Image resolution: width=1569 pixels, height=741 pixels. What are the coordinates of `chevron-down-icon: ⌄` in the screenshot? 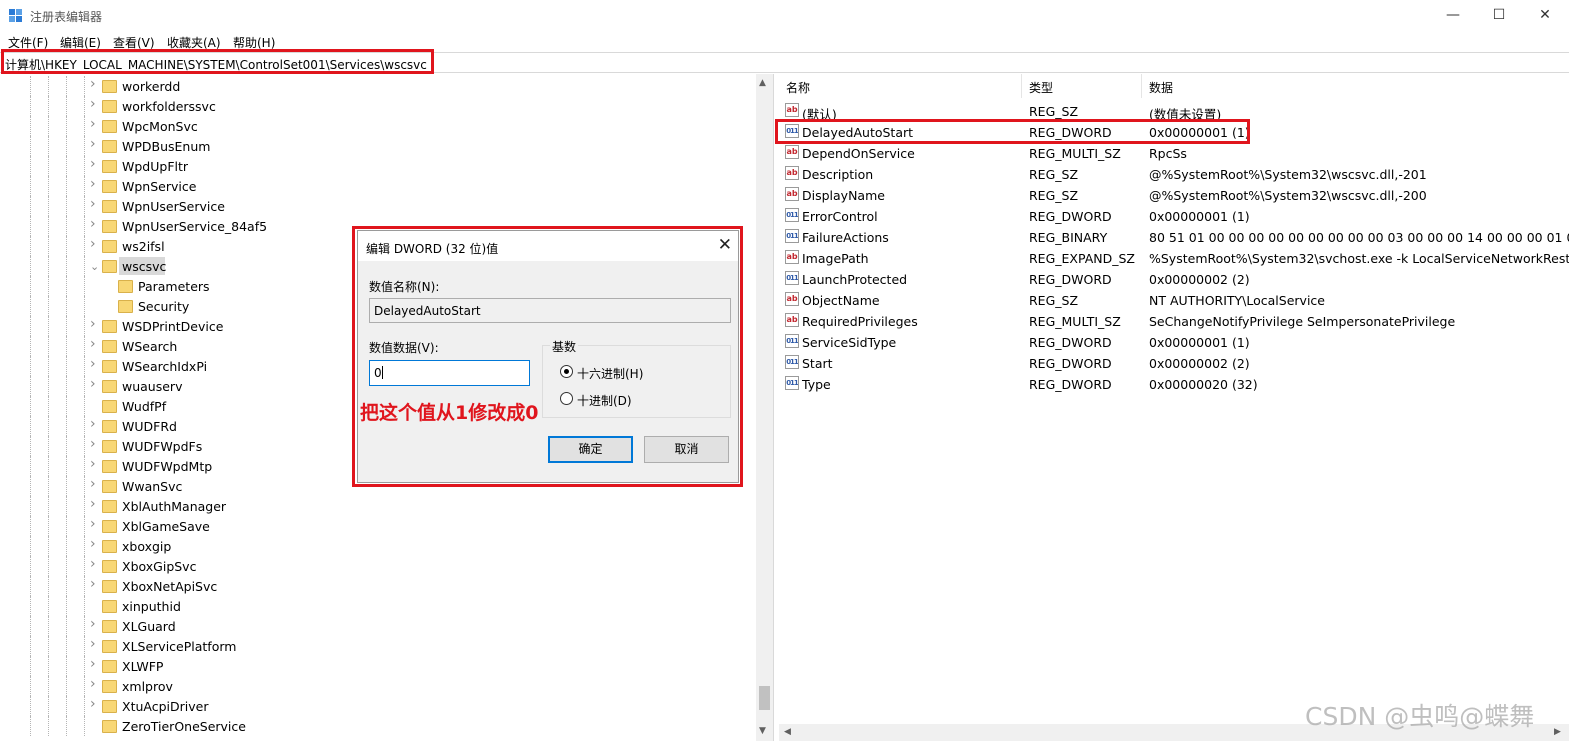 It's located at (94, 266).